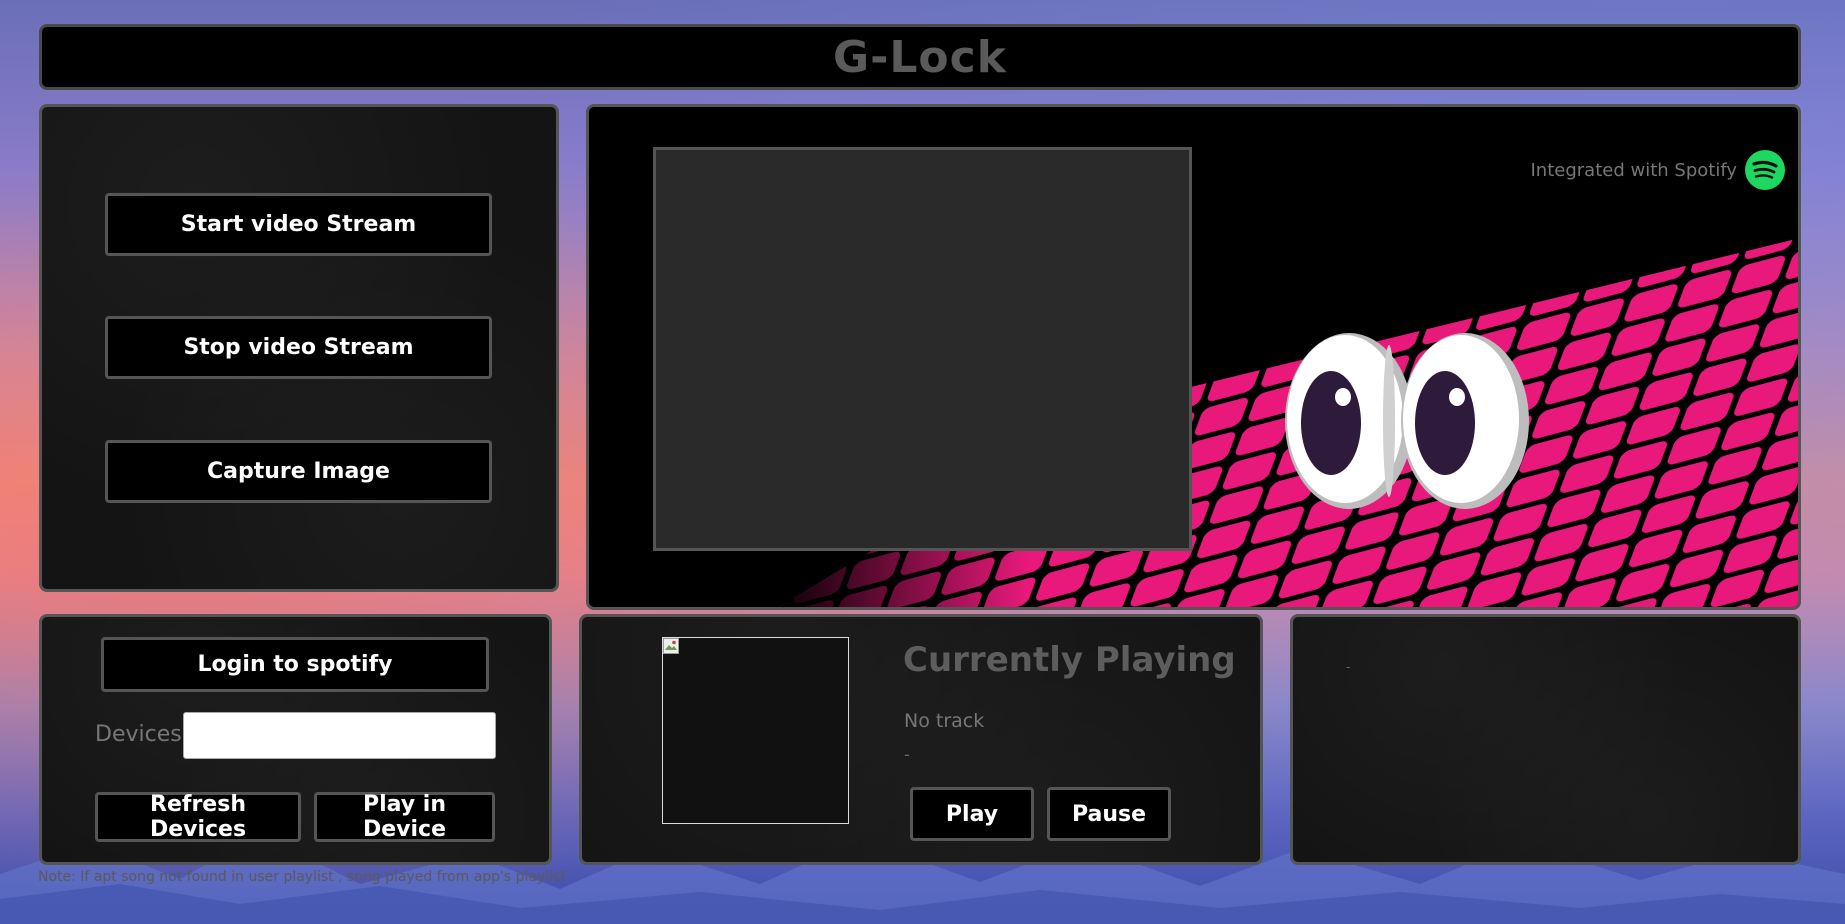  Describe the element at coordinates (671, 646) in the screenshot. I see `broken-image-icon` at that location.